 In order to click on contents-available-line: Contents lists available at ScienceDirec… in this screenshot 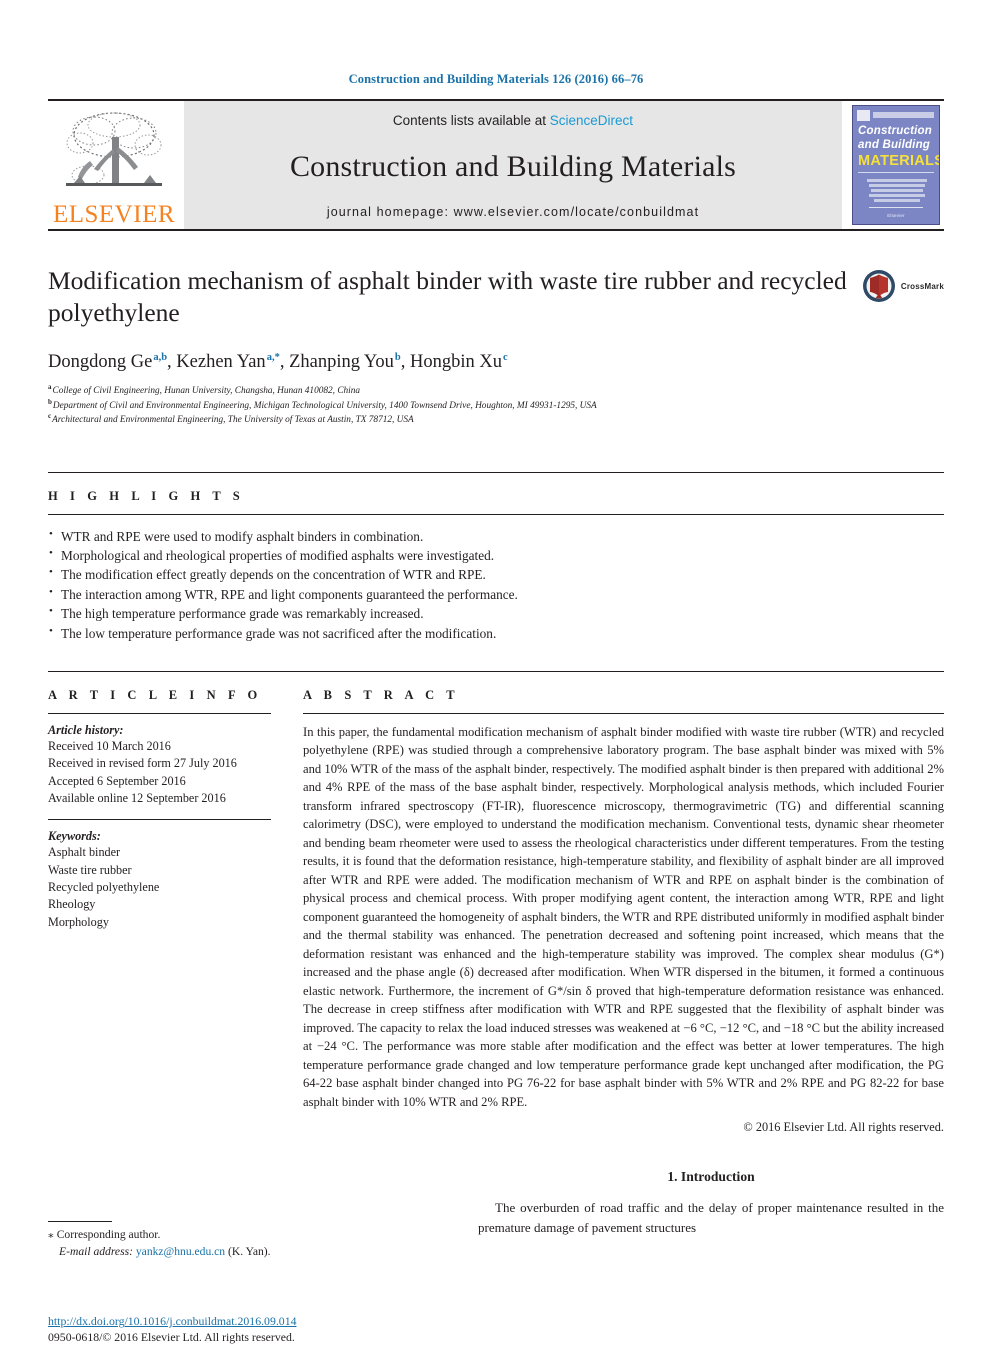, I will do `click(513, 120)`.